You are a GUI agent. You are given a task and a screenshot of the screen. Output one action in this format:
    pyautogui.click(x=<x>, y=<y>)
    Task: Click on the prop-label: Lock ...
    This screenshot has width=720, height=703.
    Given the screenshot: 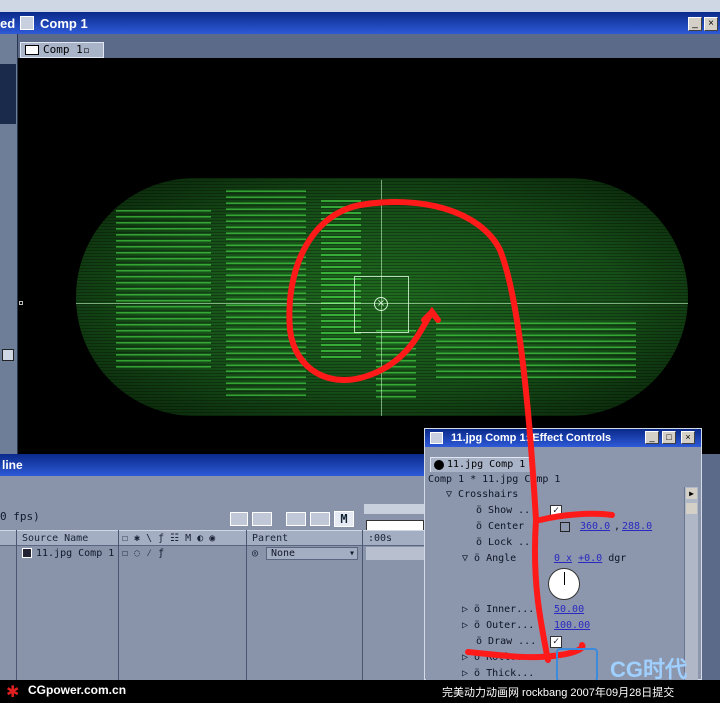 What is the action you would take?
    pyautogui.click(x=512, y=542)
    